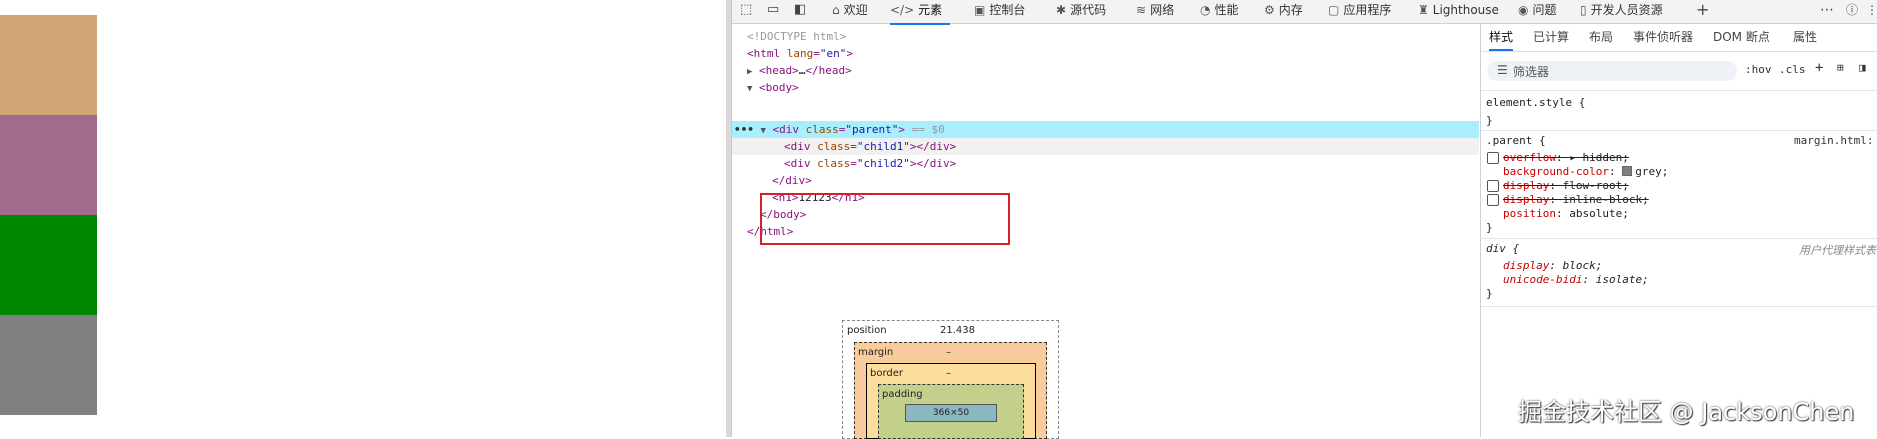 The image size is (1877, 439). I want to click on tab-sources: ✱ 源代码, so click(1081, 11).